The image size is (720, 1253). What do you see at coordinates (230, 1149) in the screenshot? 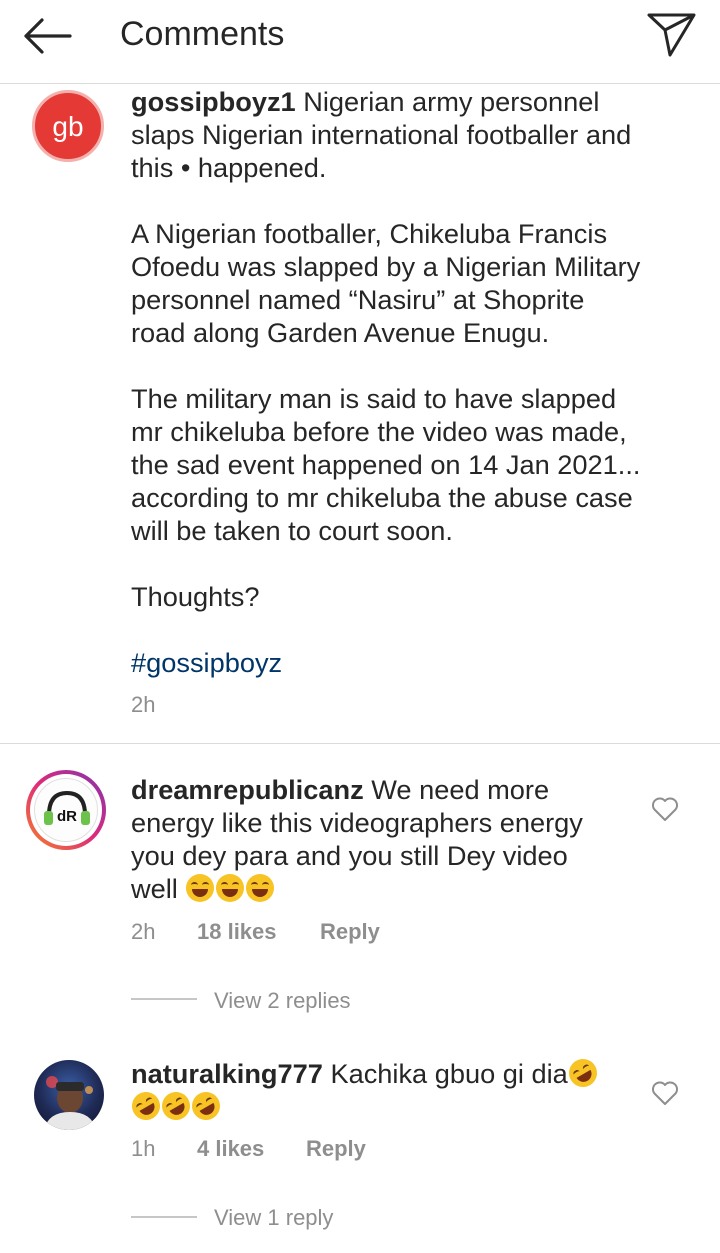
I see `comment-likes: 4 likes` at bounding box center [230, 1149].